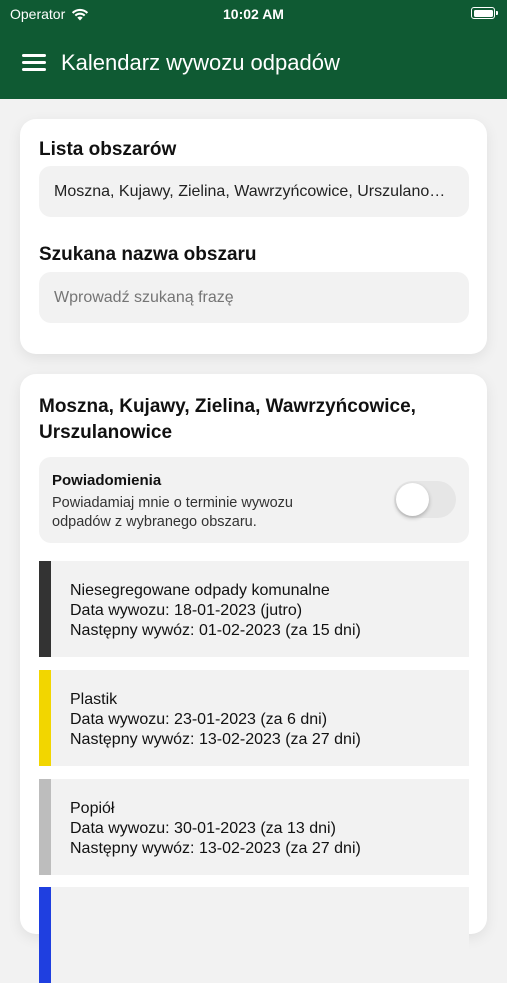 This screenshot has width=507, height=983. I want to click on waste-item, so click(254, 935).